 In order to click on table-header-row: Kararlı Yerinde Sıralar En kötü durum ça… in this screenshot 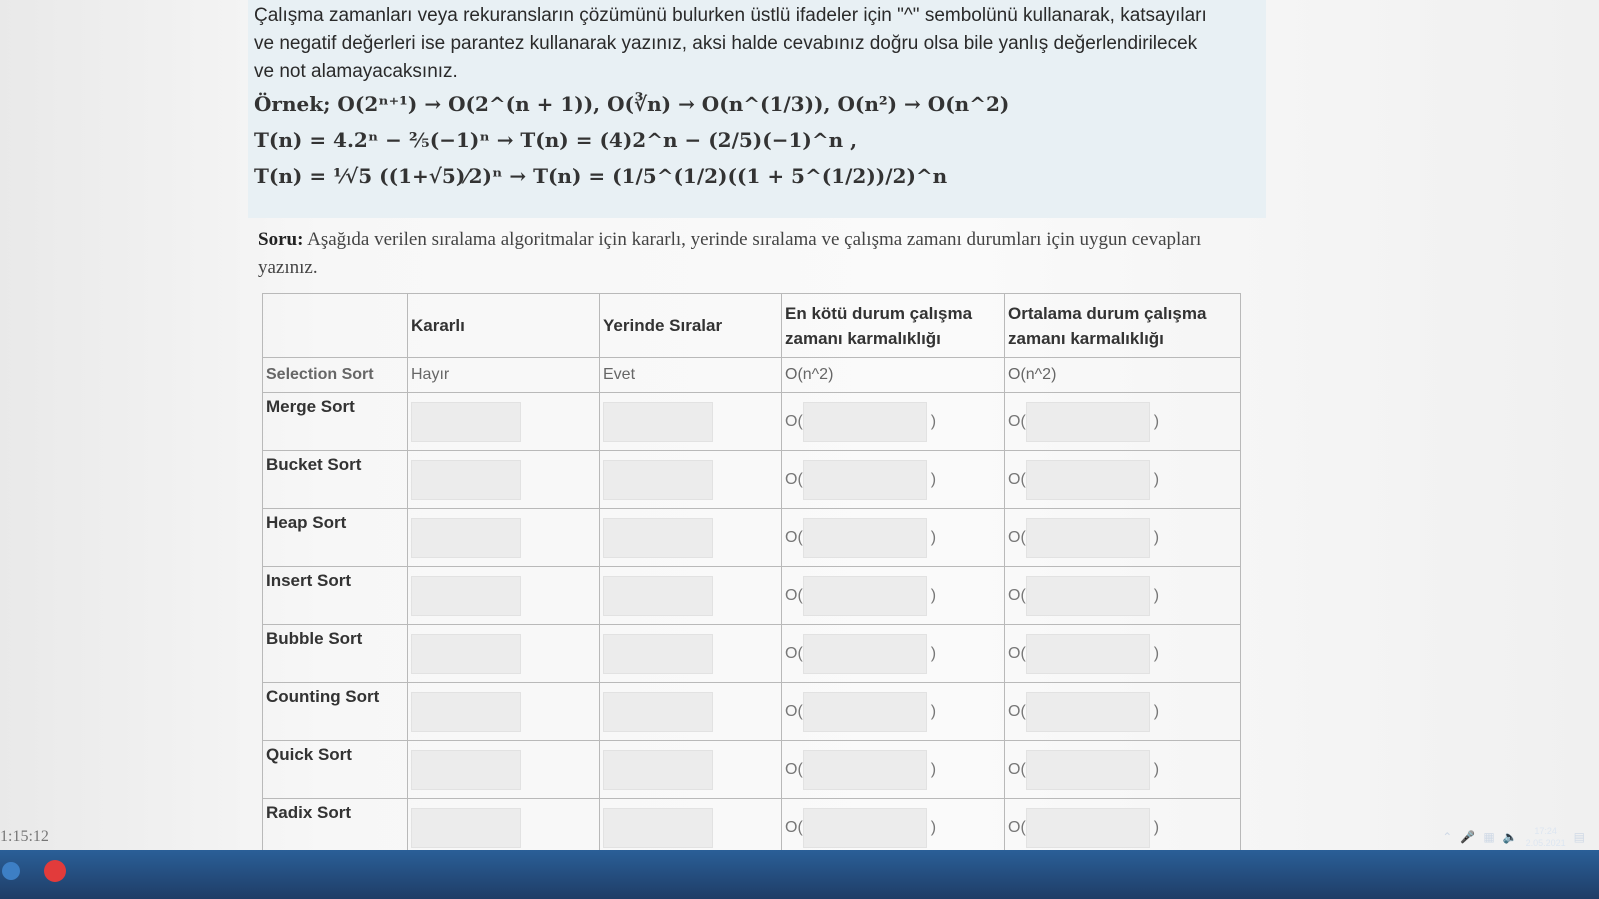, I will do `click(751, 325)`.